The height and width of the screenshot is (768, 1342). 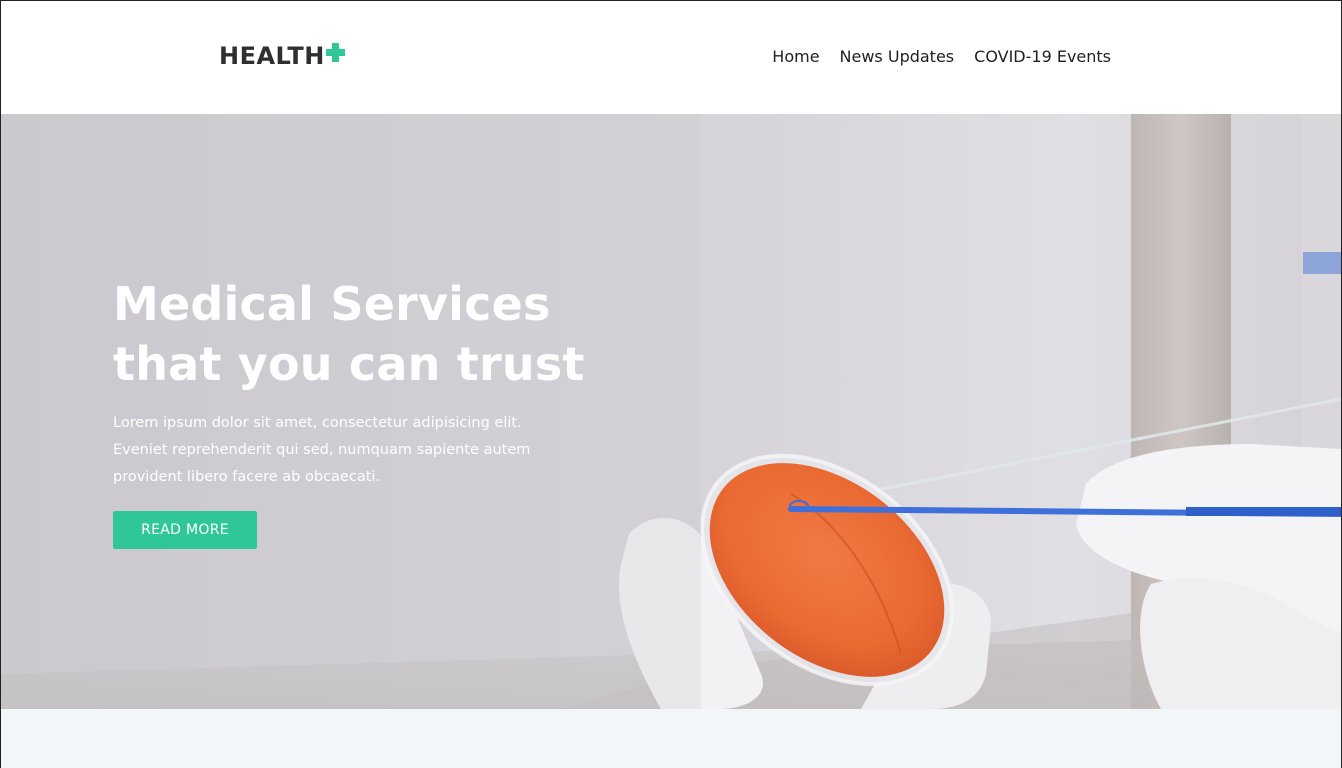 I want to click on logo-text: HEALTH, so click(x=272, y=56).